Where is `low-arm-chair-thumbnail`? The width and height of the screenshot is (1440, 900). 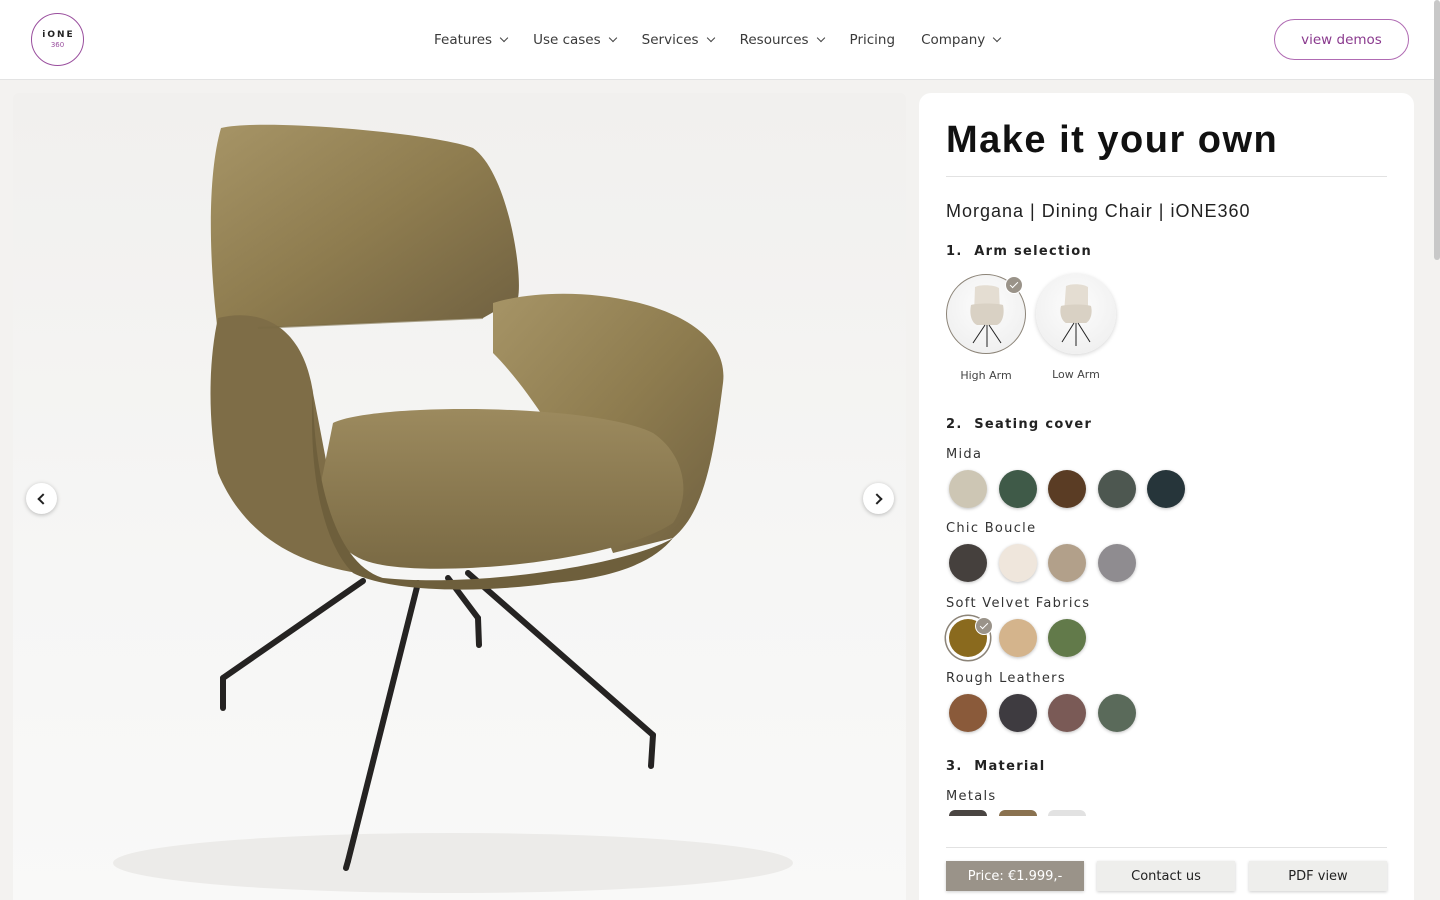
low-arm-chair-thumbnail is located at coordinates (1076, 315).